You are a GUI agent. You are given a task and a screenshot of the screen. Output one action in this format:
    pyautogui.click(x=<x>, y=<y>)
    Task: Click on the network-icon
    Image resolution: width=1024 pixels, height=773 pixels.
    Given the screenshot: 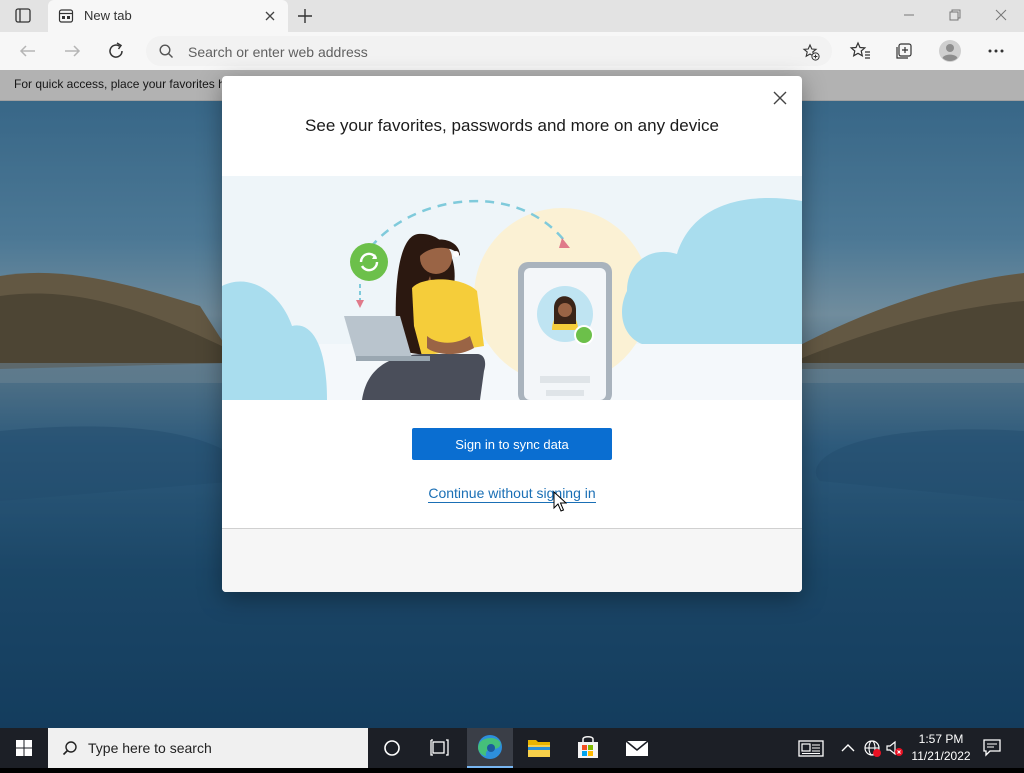 What is the action you would take?
    pyautogui.click(x=872, y=748)
    